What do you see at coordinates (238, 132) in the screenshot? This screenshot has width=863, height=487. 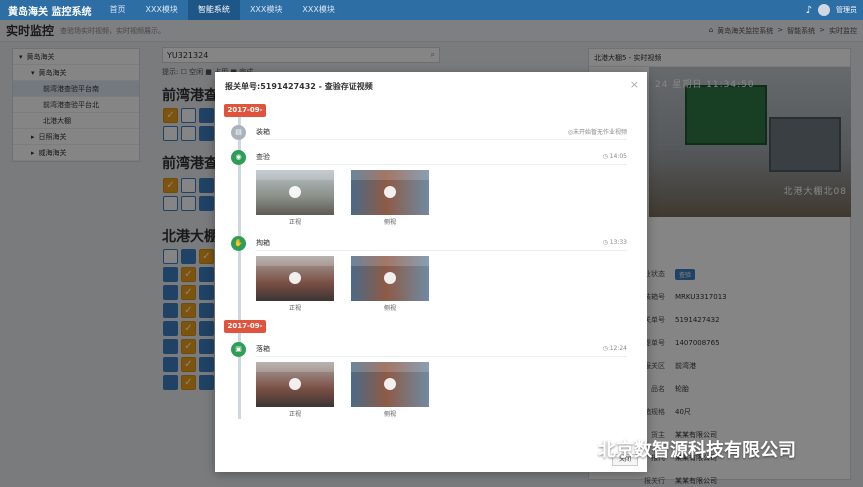 I see `container-icon: ▤` at bounding box center [238, 132].